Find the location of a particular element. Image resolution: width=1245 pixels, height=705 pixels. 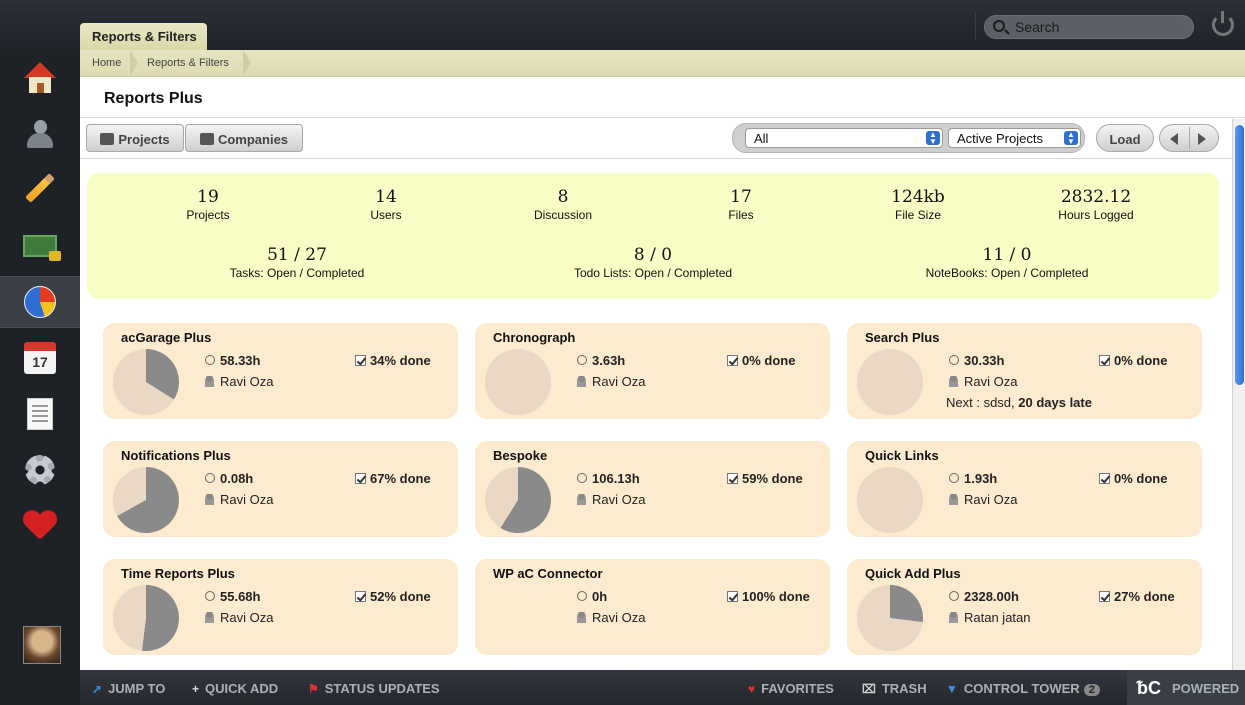

jump-to-button: ➚ JUMP TO is located at coordinates (128, 688).